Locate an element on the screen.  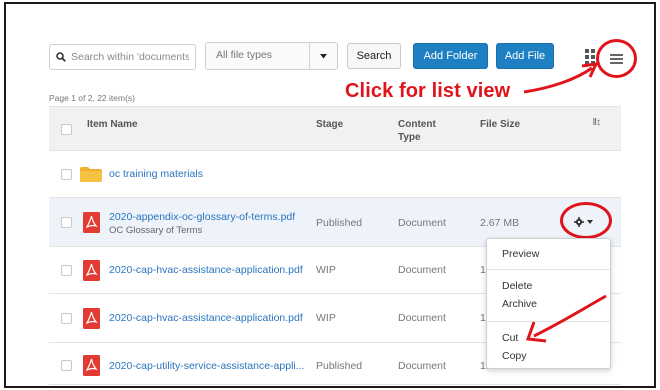
search-button: Search is located at coordinates (374, 56).